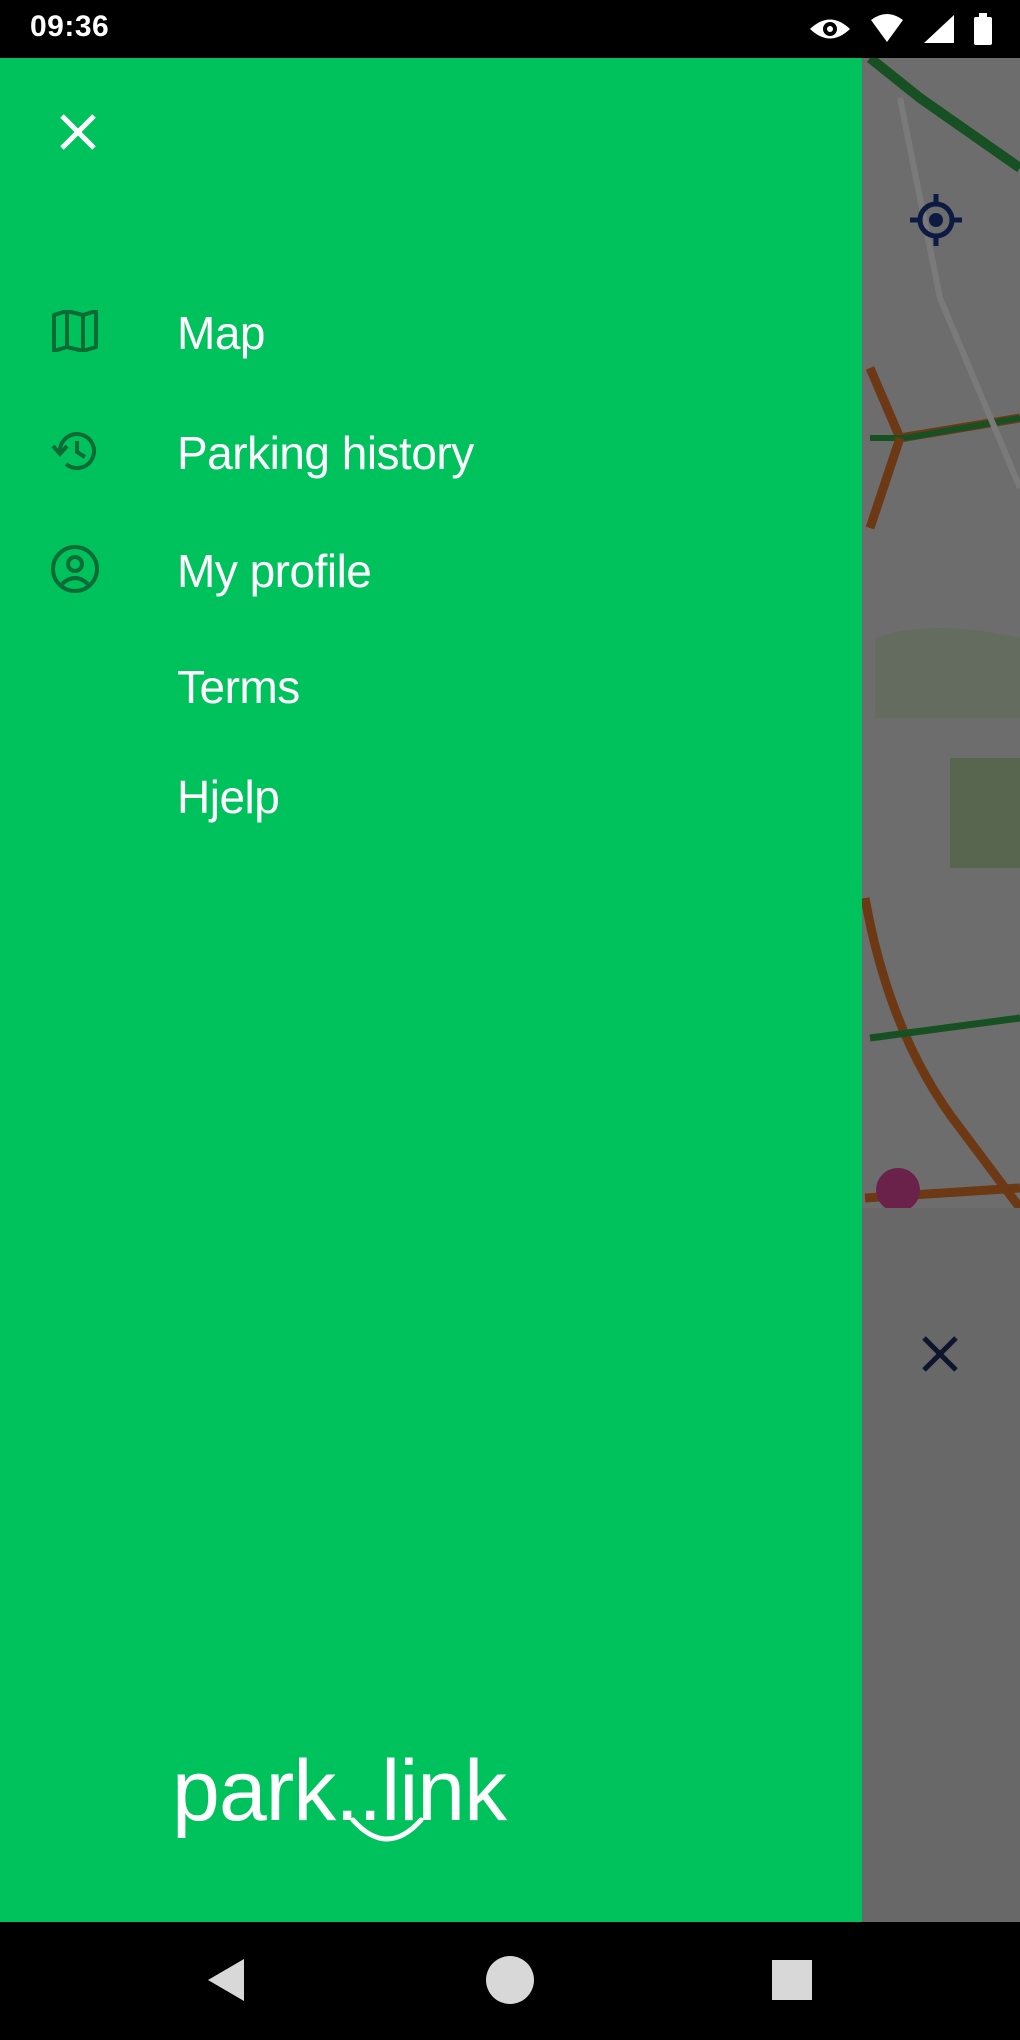  Describe the element at coordinates (792, 1980) in the screenshot. I see `recents-icon` at that location.